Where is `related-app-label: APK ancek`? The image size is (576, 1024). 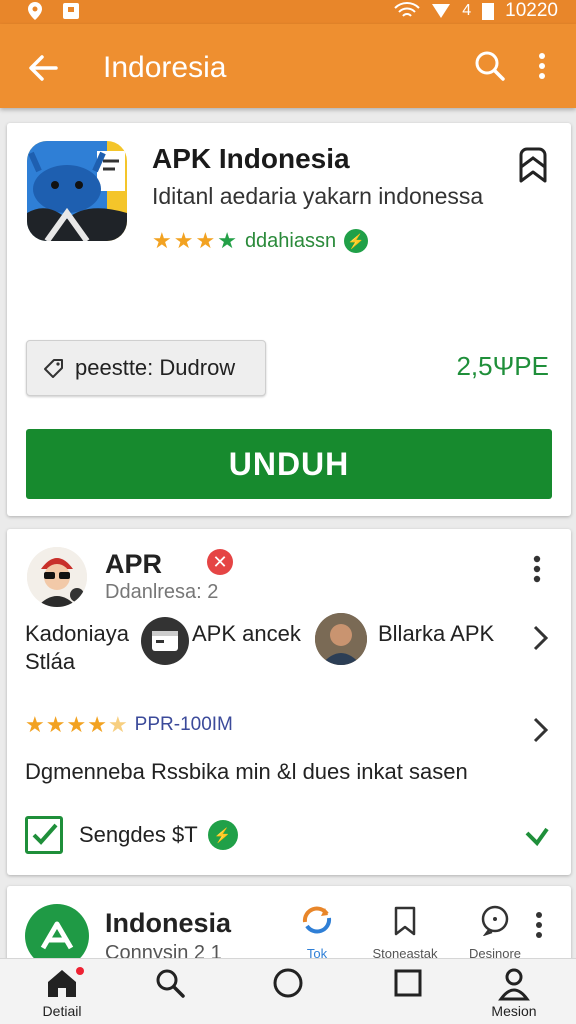
related-app-label: APK ancek is located at coordinates (246, 633).